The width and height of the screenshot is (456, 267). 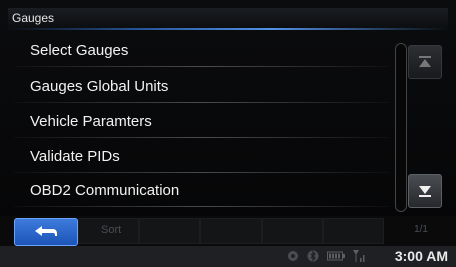 I want to click on clock: 3:00 AM, so click(x=421, y=256).